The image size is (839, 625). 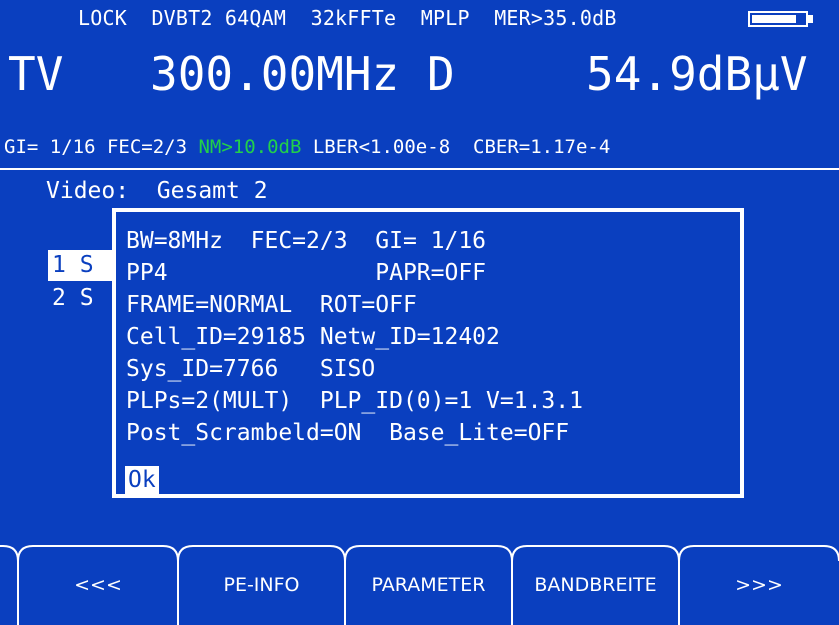 What do you see at coordinates (428, 585) in the screenshot?
I see `softkey-parameter: PARAMETER` at bounding box center [428, 585].